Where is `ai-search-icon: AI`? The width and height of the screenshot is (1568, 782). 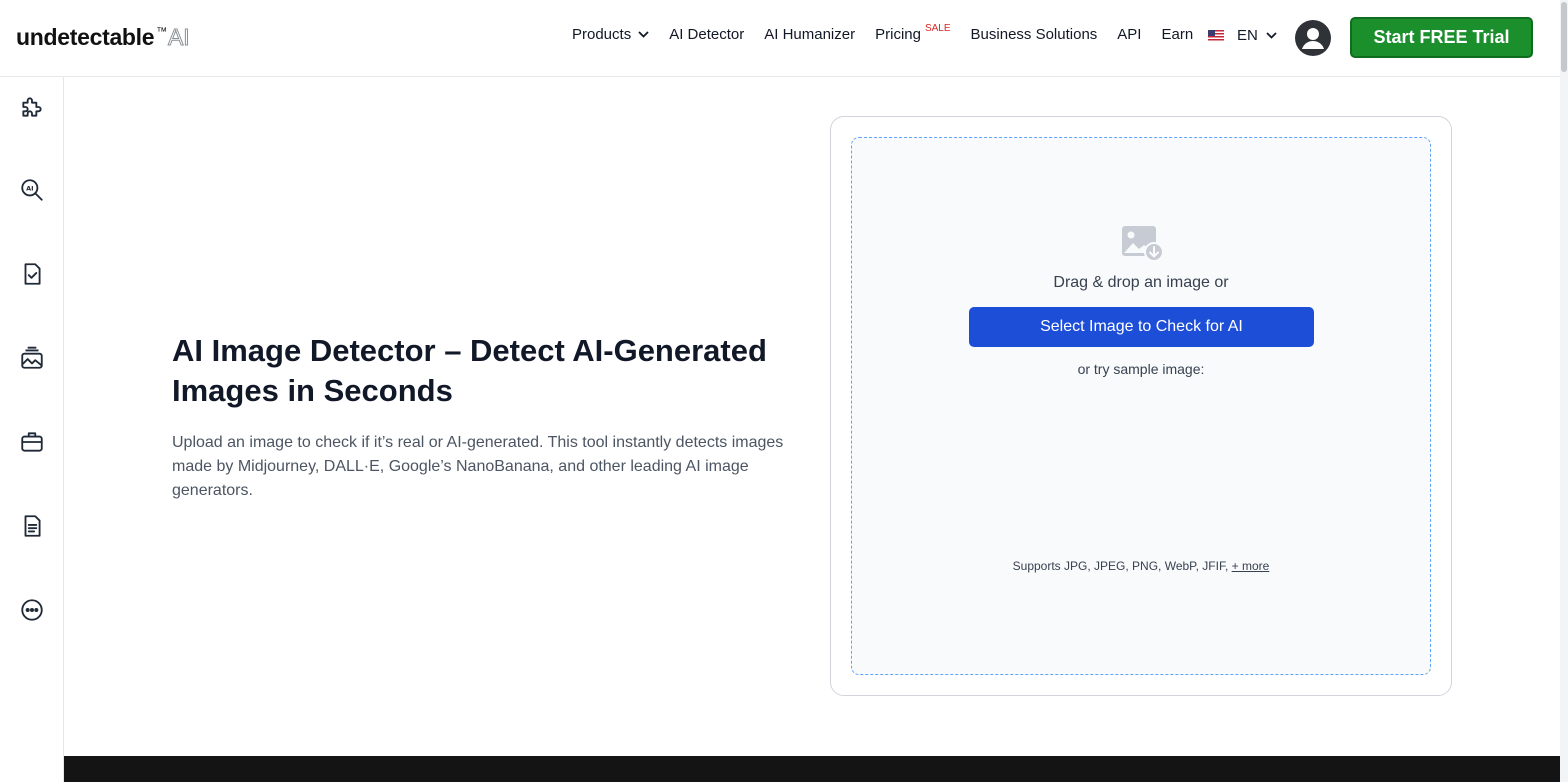
ai-search-icon: AI is located at coordinates (32, 190).